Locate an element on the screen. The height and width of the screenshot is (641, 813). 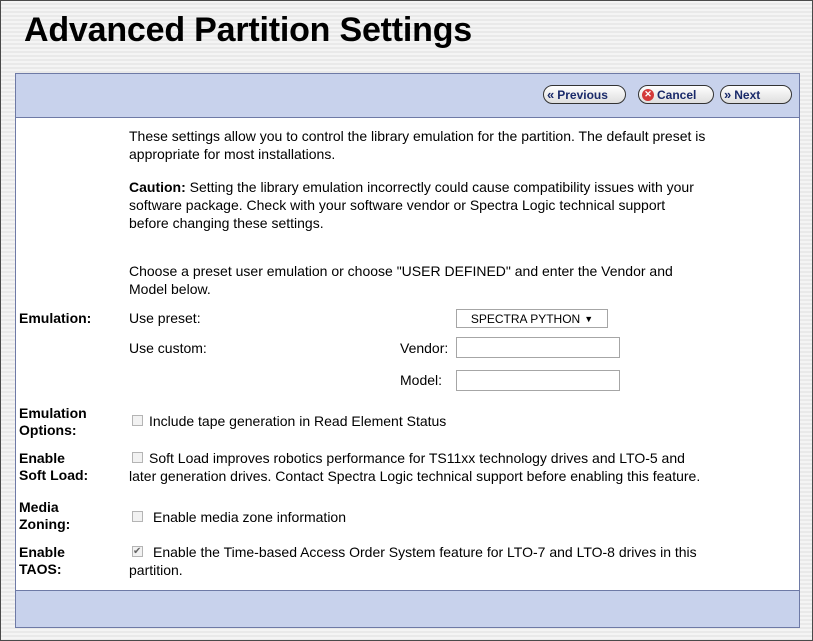
emulation-preset-select: SPECTRA PYTHON ▼ is located at coordinates (532, 318).